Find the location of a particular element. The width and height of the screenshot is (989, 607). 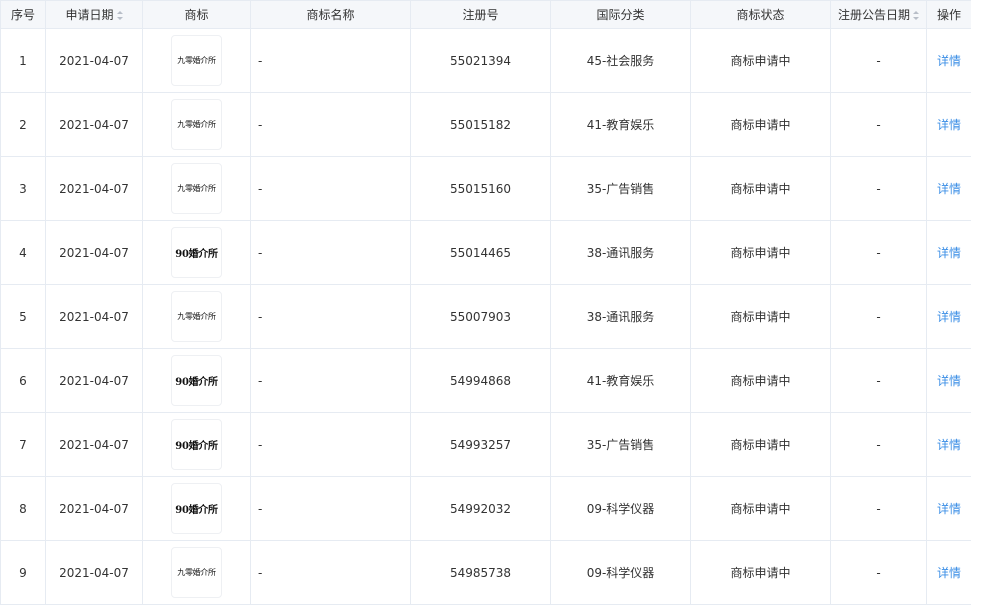

table-row: 8 2021-04-07 90婚介所 -54992032 09-科学仪器 商标申请中 - 详情 is located at coordinates (486, 508).